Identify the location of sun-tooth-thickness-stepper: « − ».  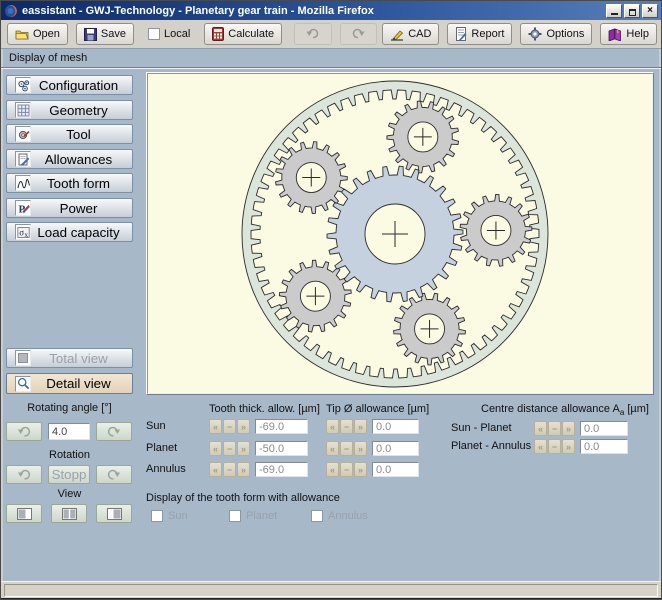
(229, 426).